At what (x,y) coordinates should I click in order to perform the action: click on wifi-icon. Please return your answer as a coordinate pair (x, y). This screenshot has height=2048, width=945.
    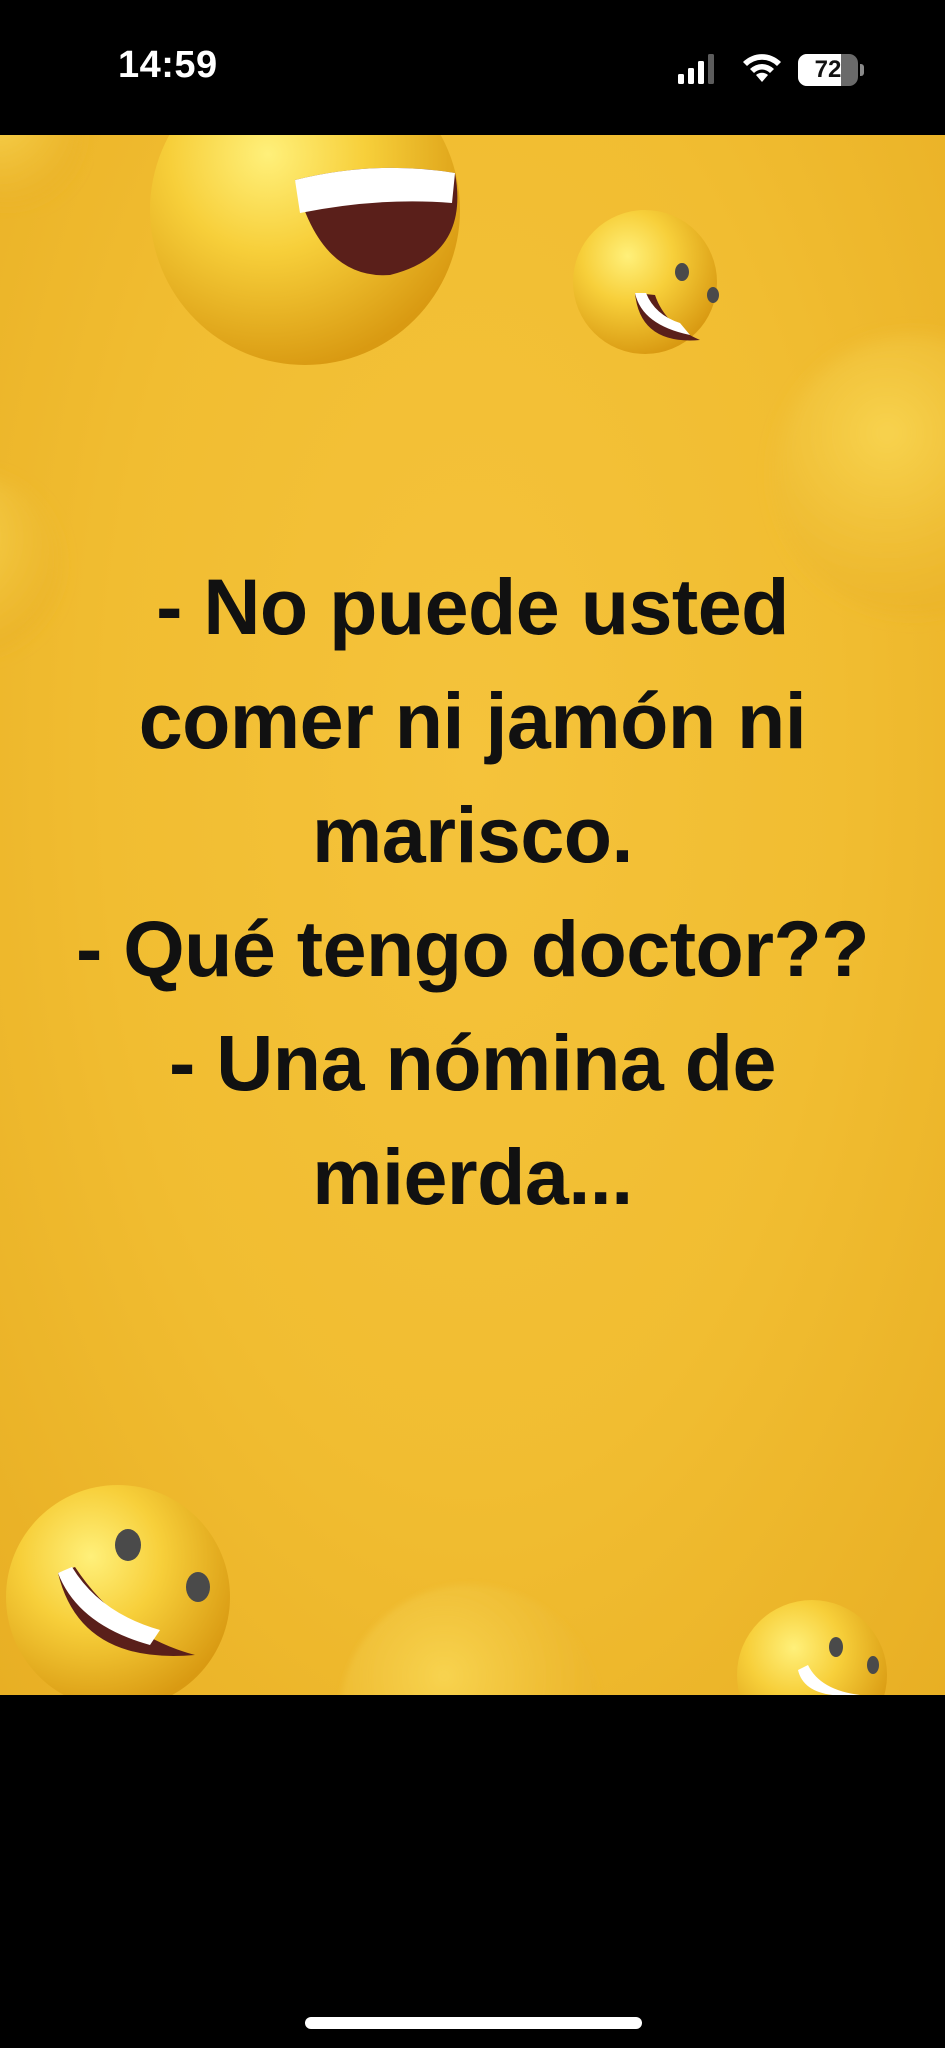
    Looking at the image, I should click on (762, 68).